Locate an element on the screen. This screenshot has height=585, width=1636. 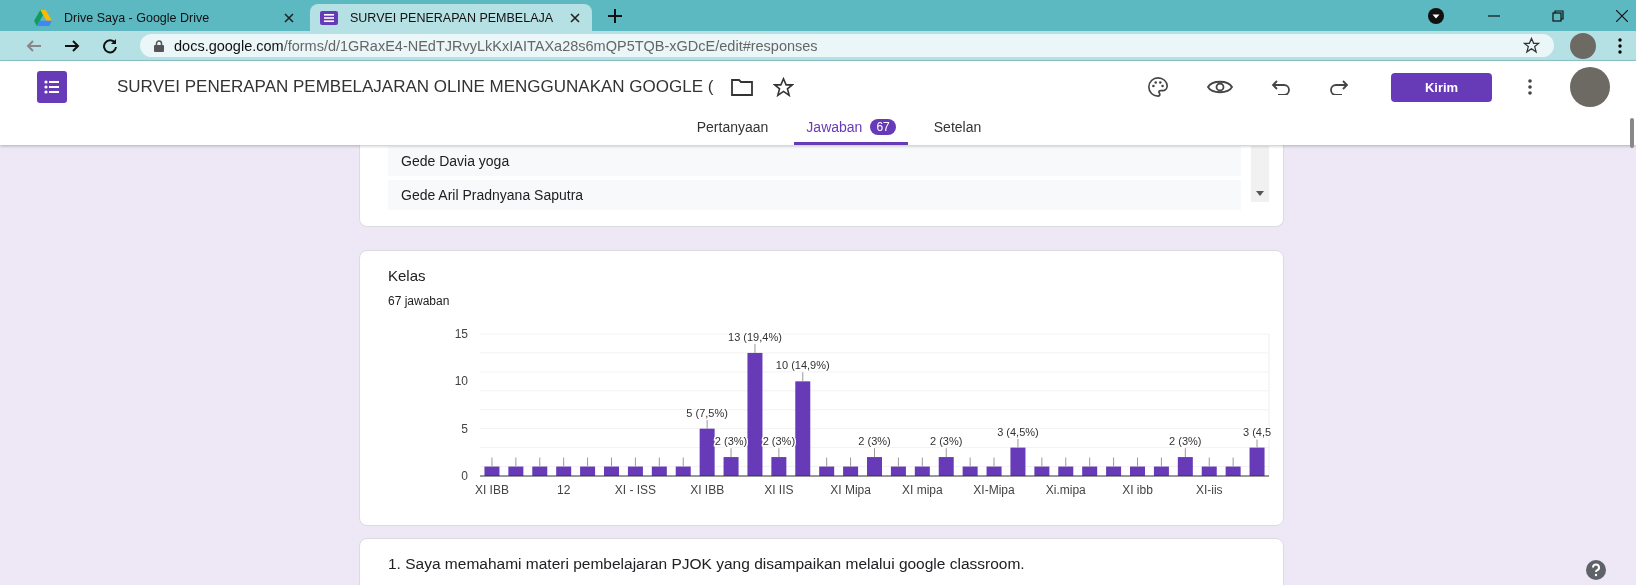
undo-icon is located at coordinates (1281, 87).